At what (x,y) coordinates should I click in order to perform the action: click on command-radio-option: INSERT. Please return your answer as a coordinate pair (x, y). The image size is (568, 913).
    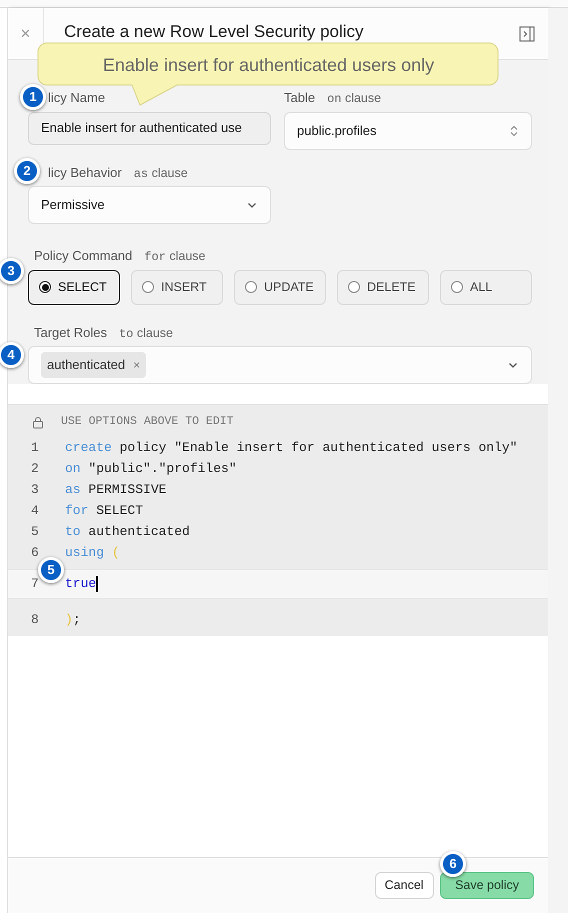
    Looking at the image, I should click on (177, 287).